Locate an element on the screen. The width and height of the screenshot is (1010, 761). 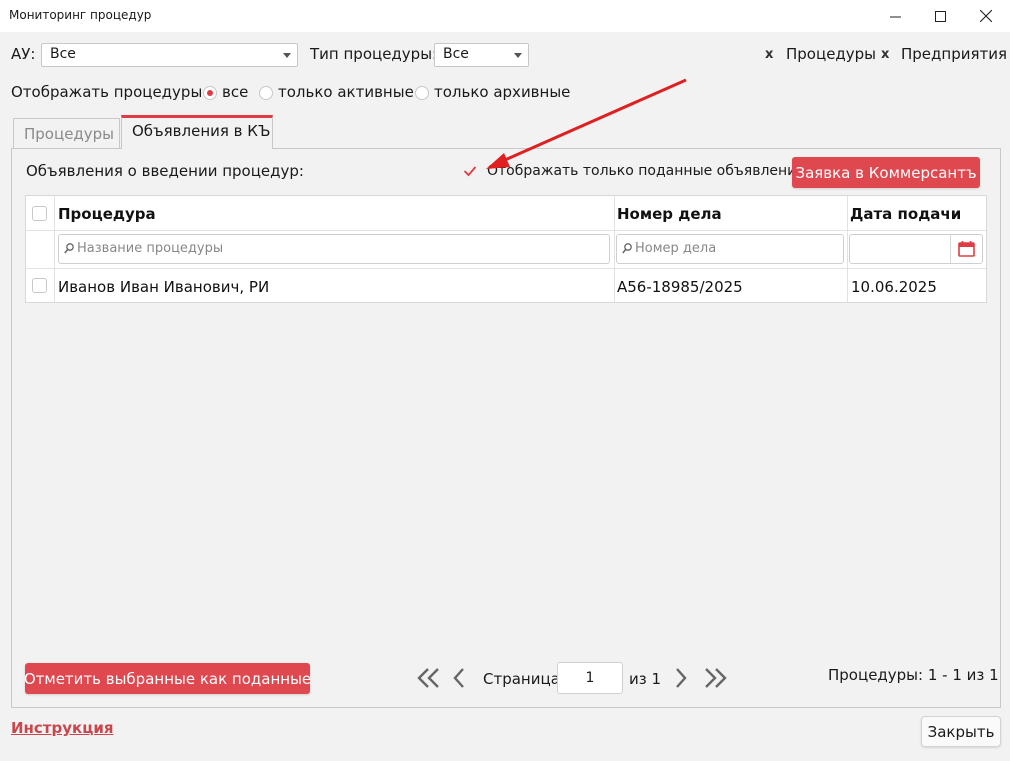
date-filter-input is located at coordinates (916, 249).